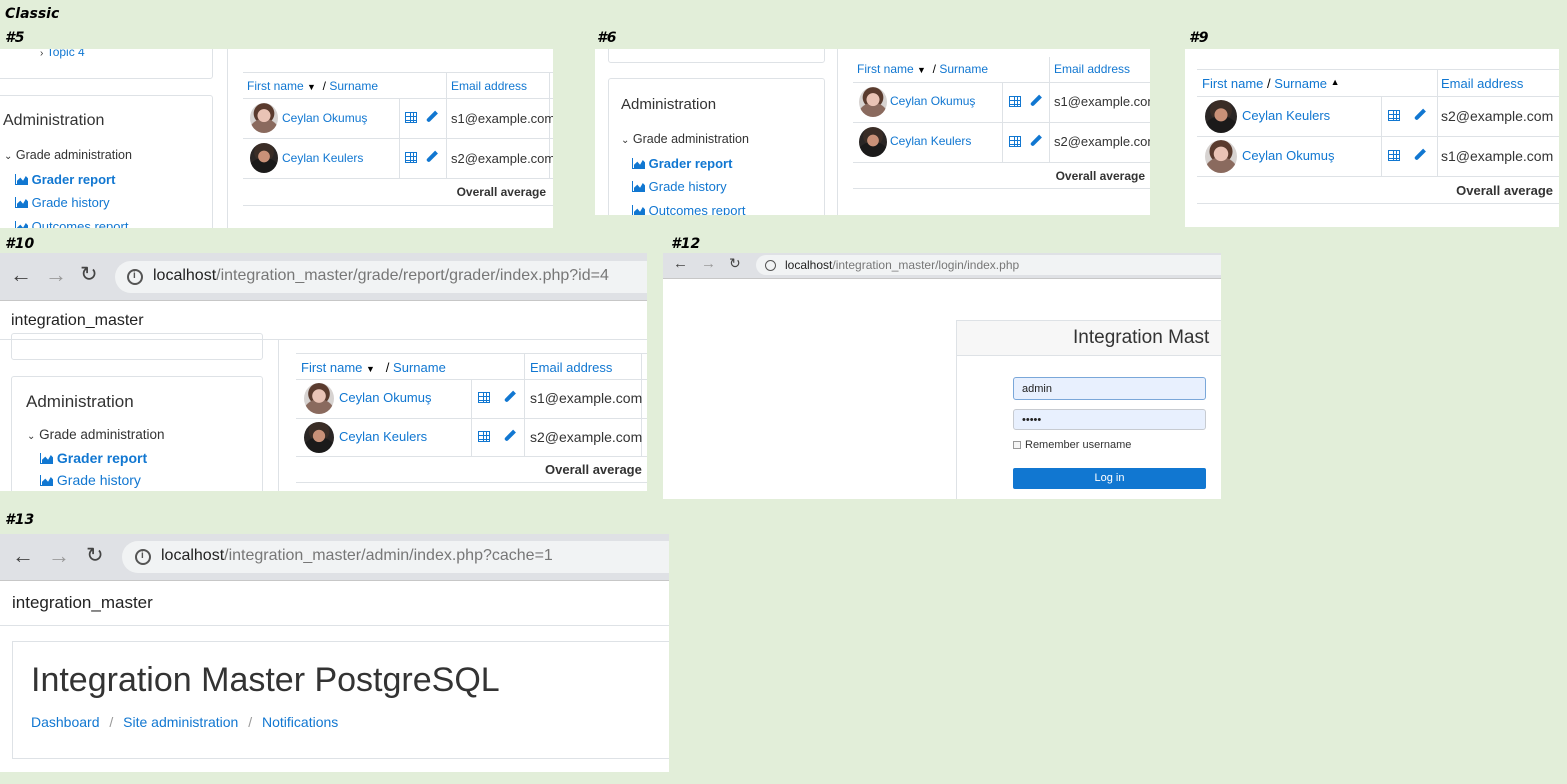  What do you see at coordinates (20, 520) in the screenshot?
I see `label-13: #13` at bounding box center [20, 520].